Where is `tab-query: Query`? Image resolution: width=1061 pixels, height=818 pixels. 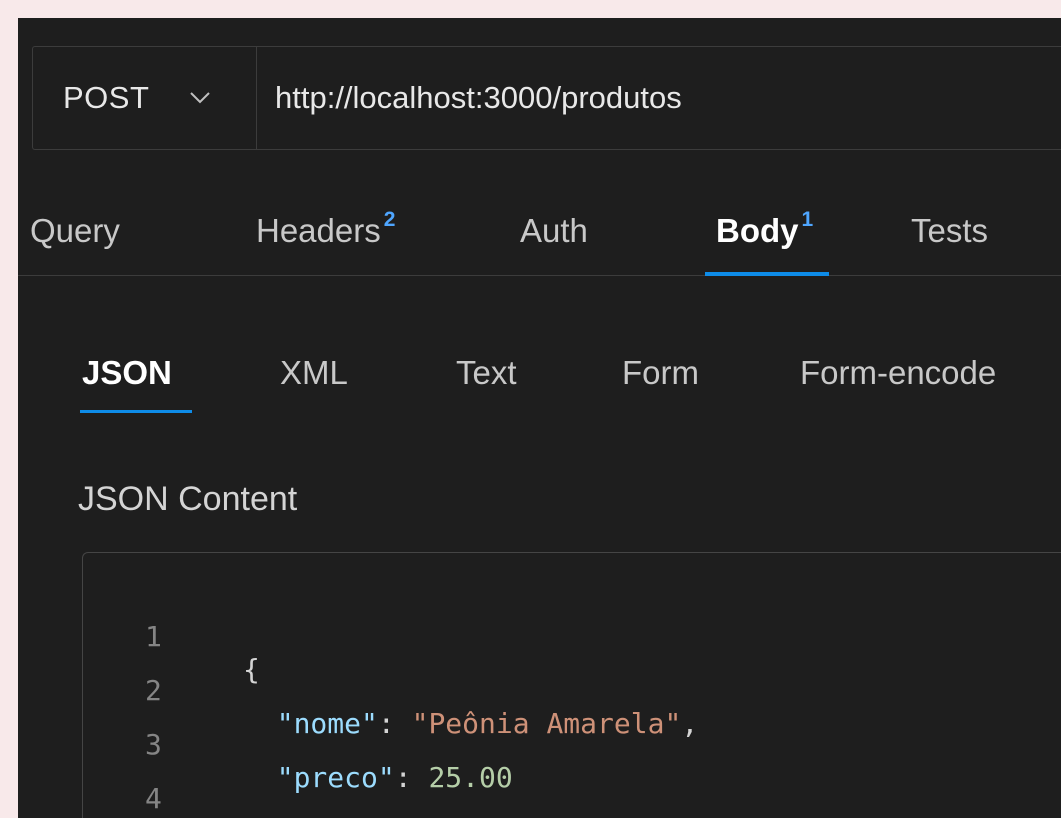
tab-query: Query is located at coordinates (75, 231).